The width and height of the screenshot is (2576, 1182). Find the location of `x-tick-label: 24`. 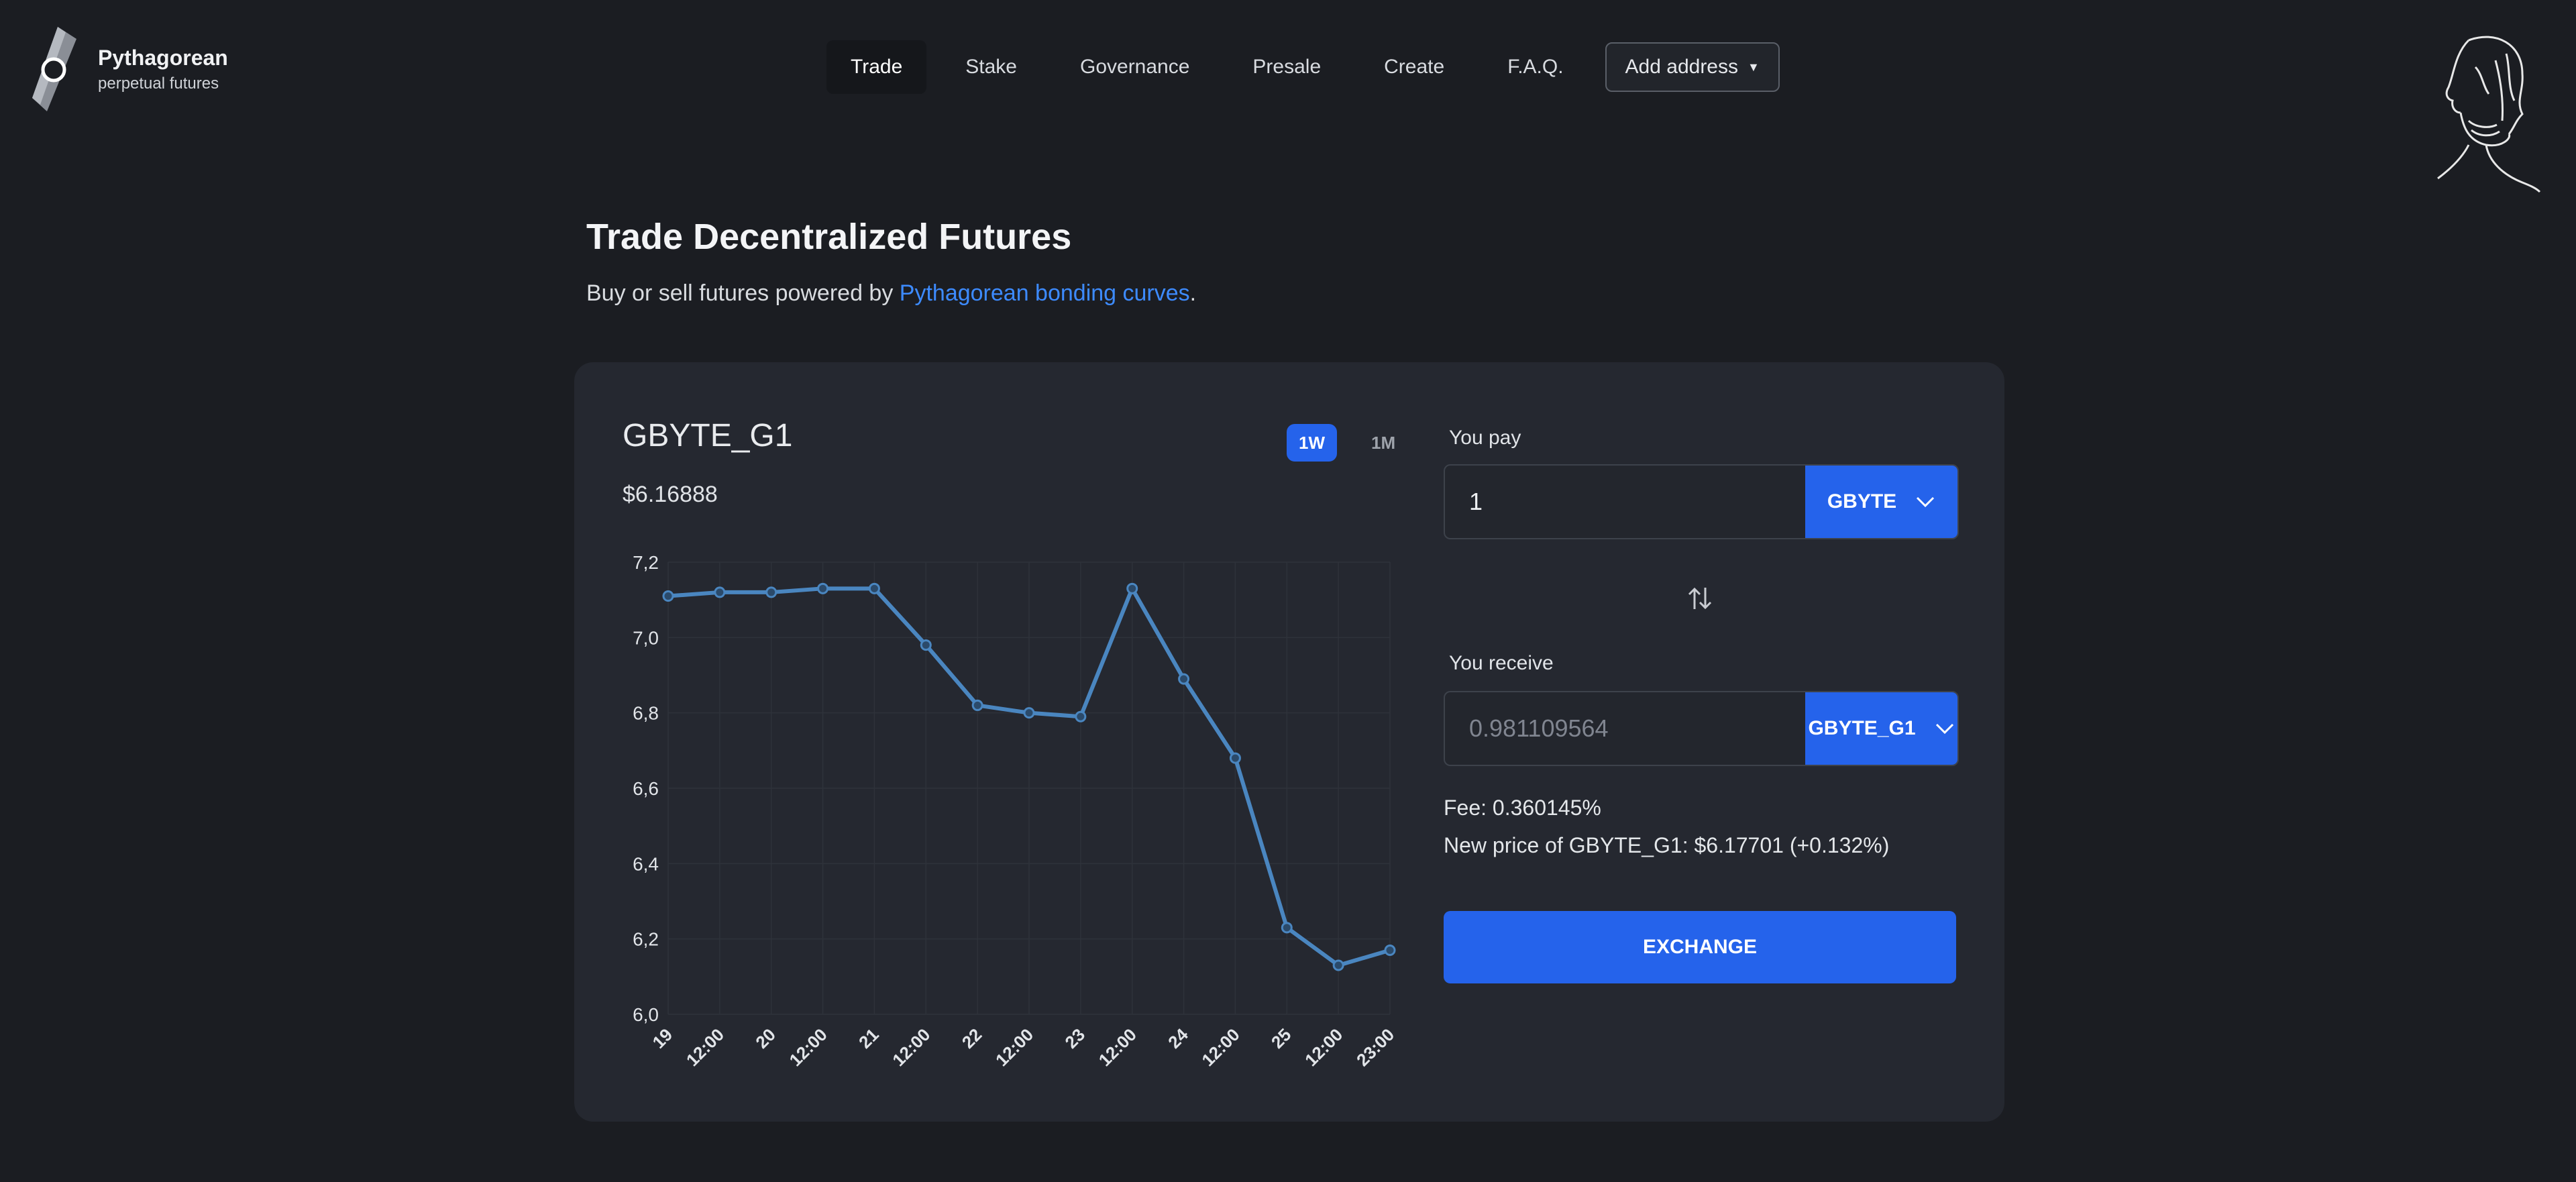

x-tick-label: 24 is located at coordinates (1178, 1038).